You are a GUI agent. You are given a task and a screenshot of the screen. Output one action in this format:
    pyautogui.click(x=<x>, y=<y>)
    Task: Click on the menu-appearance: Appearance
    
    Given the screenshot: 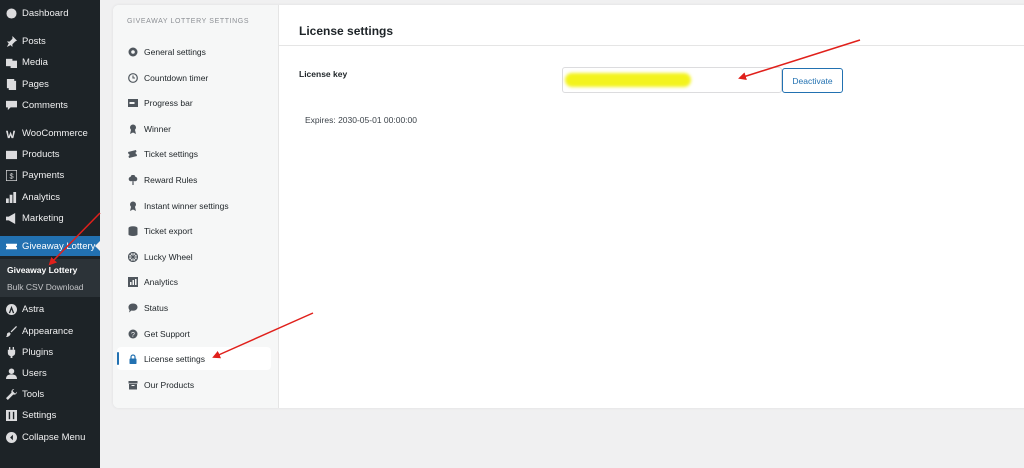 What is the action you would take?
    pyautogui.click(x=50, y=331)
    